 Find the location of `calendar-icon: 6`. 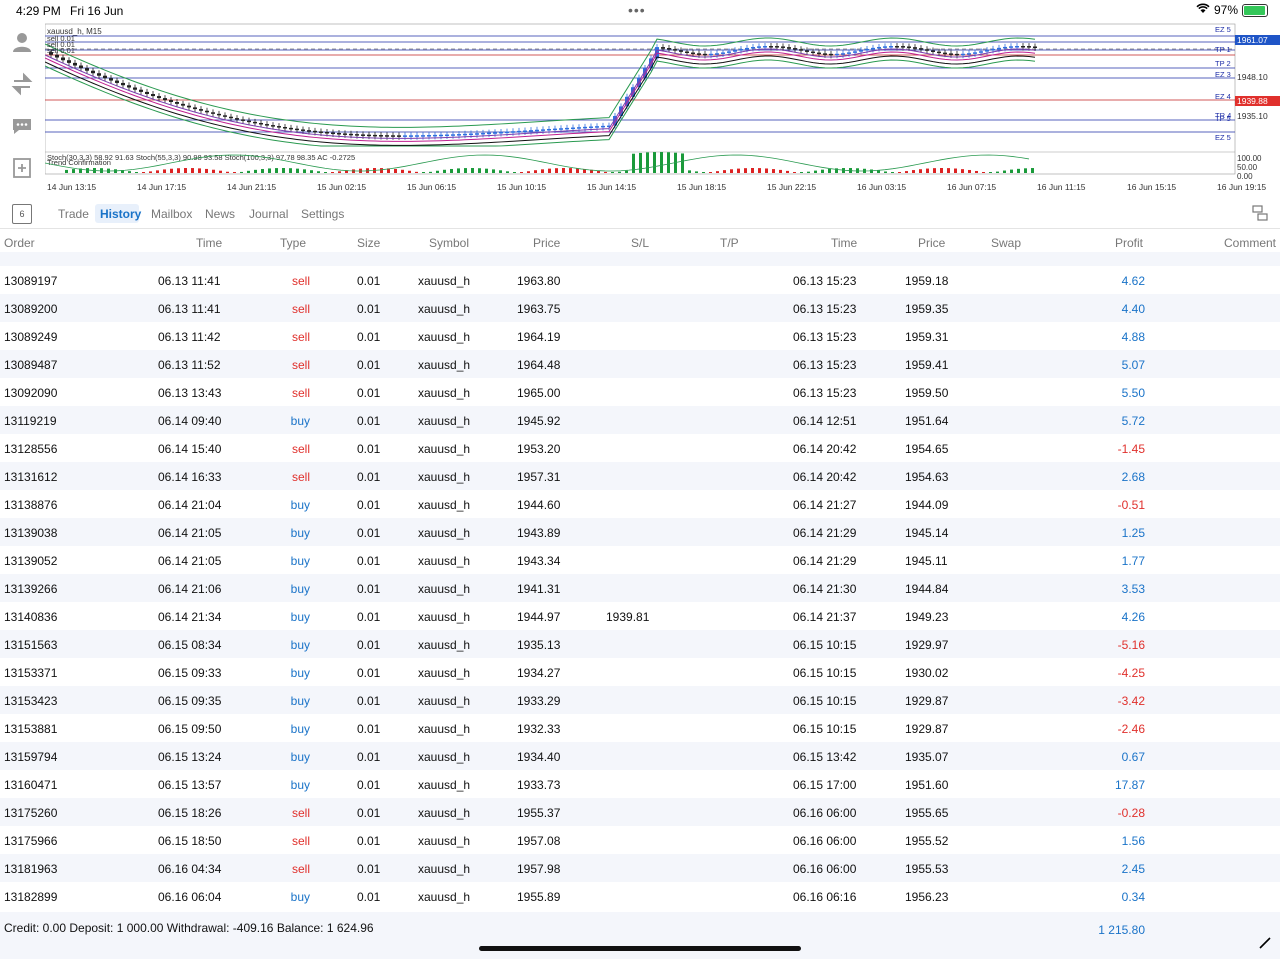

calendar-icon: 6 is located at coordinates (22, 214).